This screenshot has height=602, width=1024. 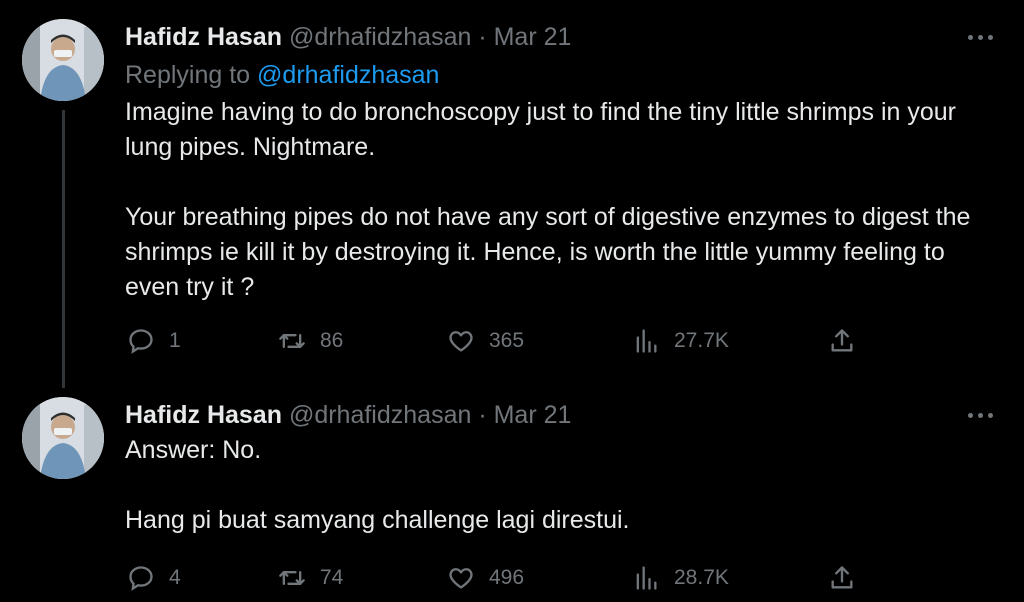 What do you see at coordinates (332, 340) in the screenshot?
I see `retweet-count: 86` at bounding box center [332, 340].